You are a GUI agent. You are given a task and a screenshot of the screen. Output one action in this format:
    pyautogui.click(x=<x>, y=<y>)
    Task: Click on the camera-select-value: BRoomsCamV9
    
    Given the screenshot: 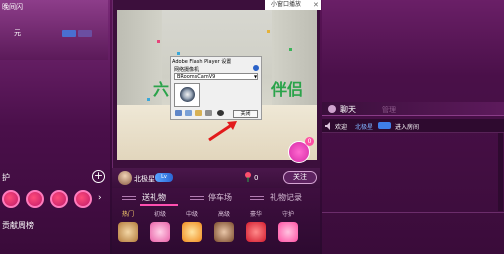 What is the action you would take?
    pyautogui.click(x=196, y=77)
    